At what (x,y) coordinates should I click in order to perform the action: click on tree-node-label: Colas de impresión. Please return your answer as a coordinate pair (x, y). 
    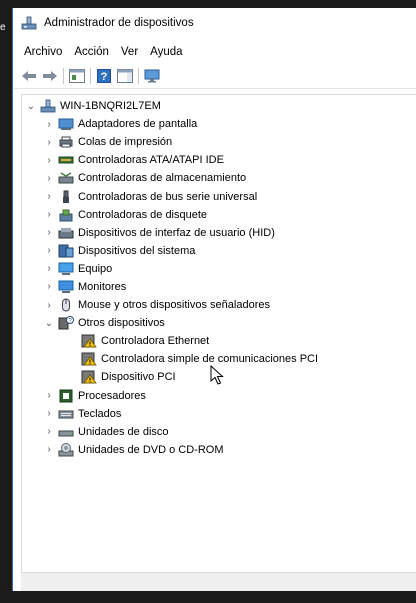
    Looking at the image, I should click on (125, 142).